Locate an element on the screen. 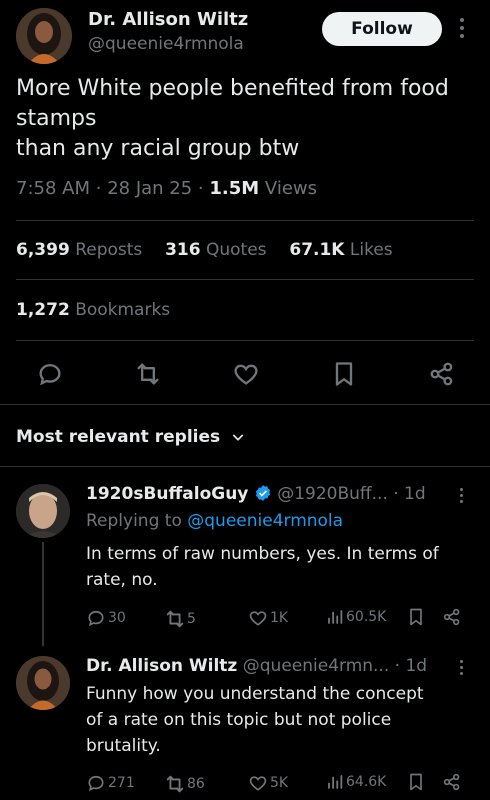 The width and height of the screenshot is (490, 800). reply-repost-button: 86 is located at coordinates (184, 784).